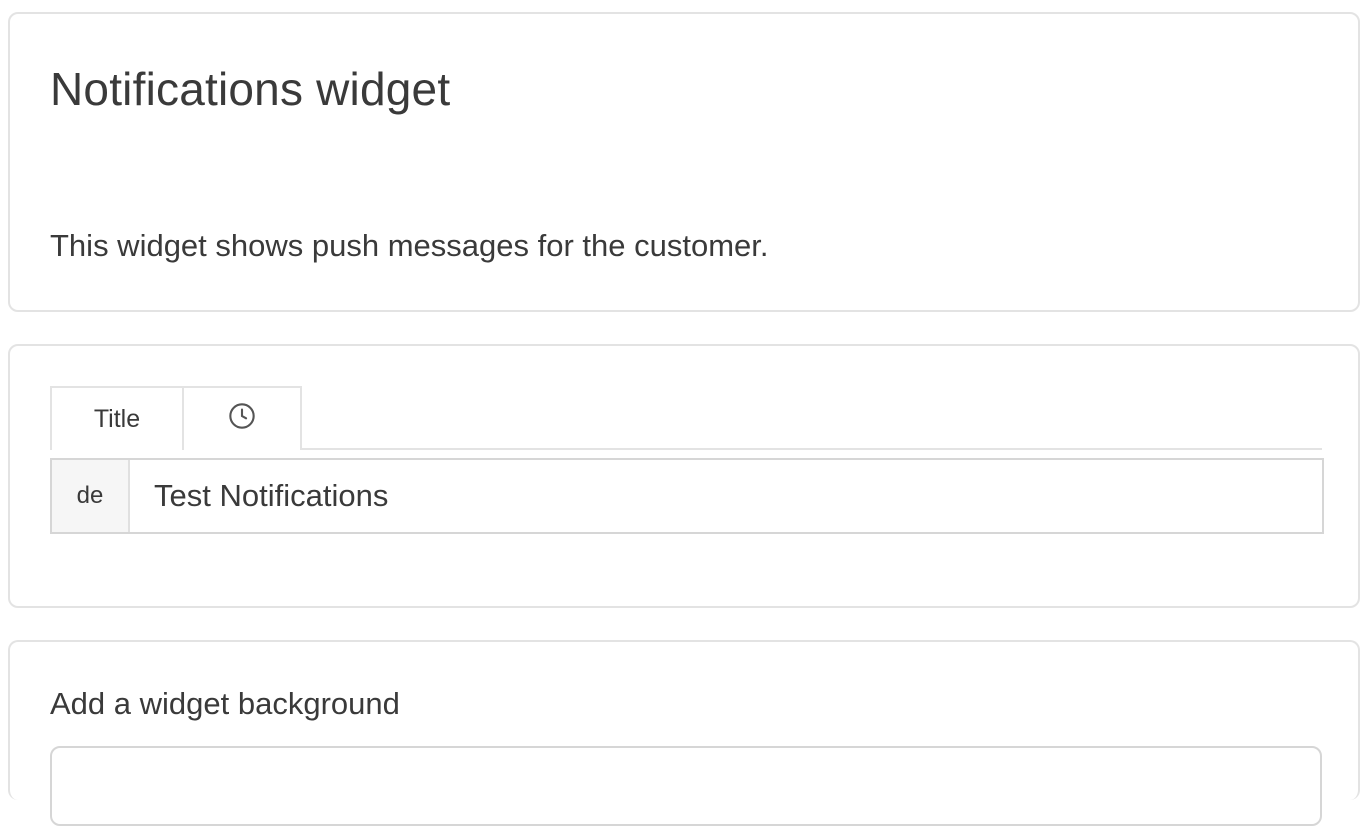  I want to click on tab-title: Title, so click(117, 418).